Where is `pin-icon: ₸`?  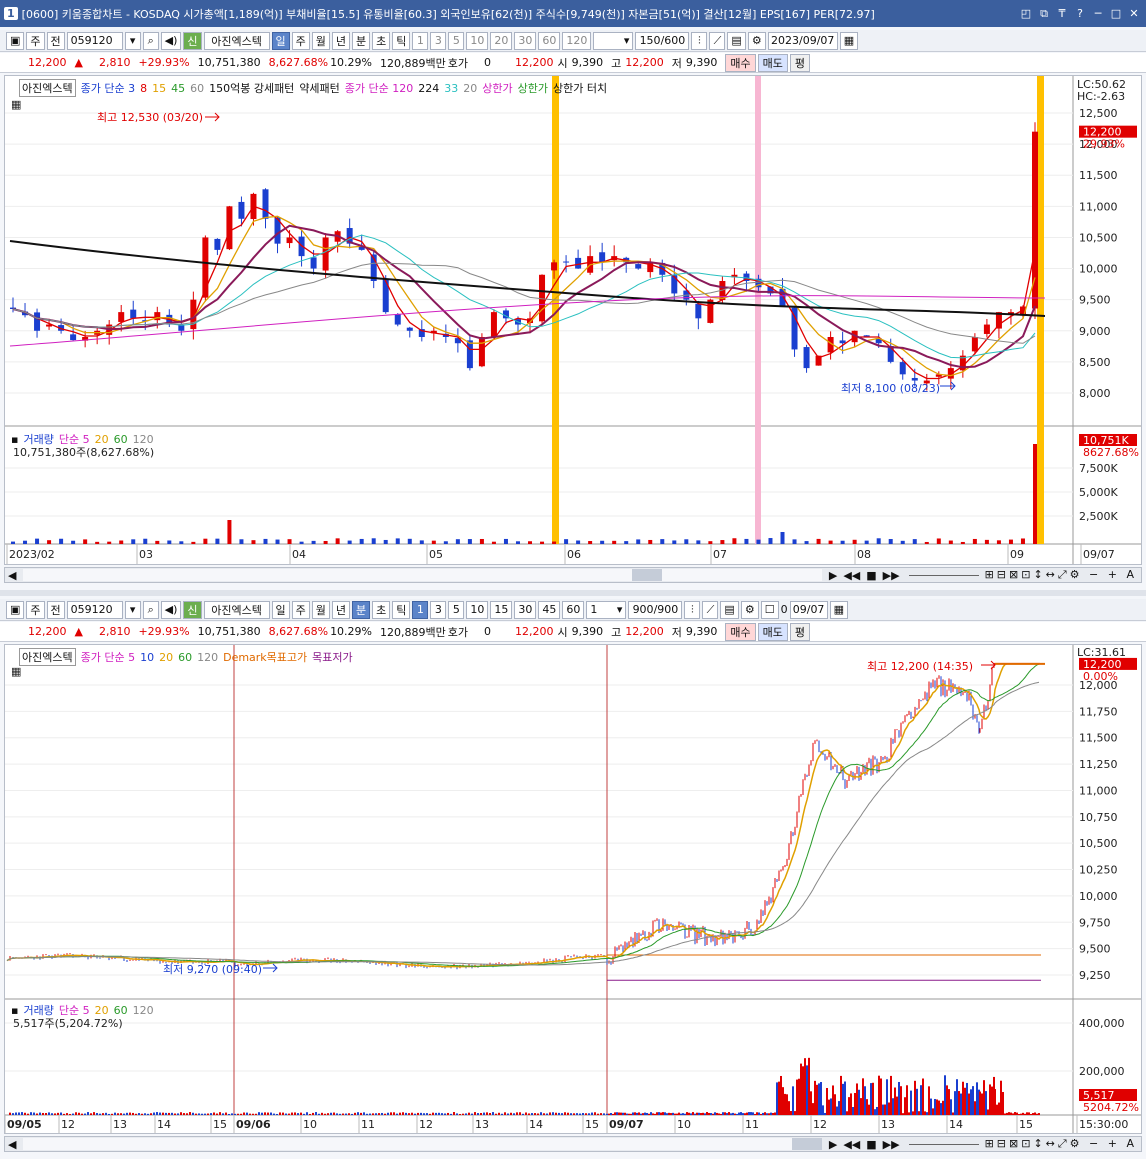
pin-icon: ₸ is located at coordinates (1062, 13).